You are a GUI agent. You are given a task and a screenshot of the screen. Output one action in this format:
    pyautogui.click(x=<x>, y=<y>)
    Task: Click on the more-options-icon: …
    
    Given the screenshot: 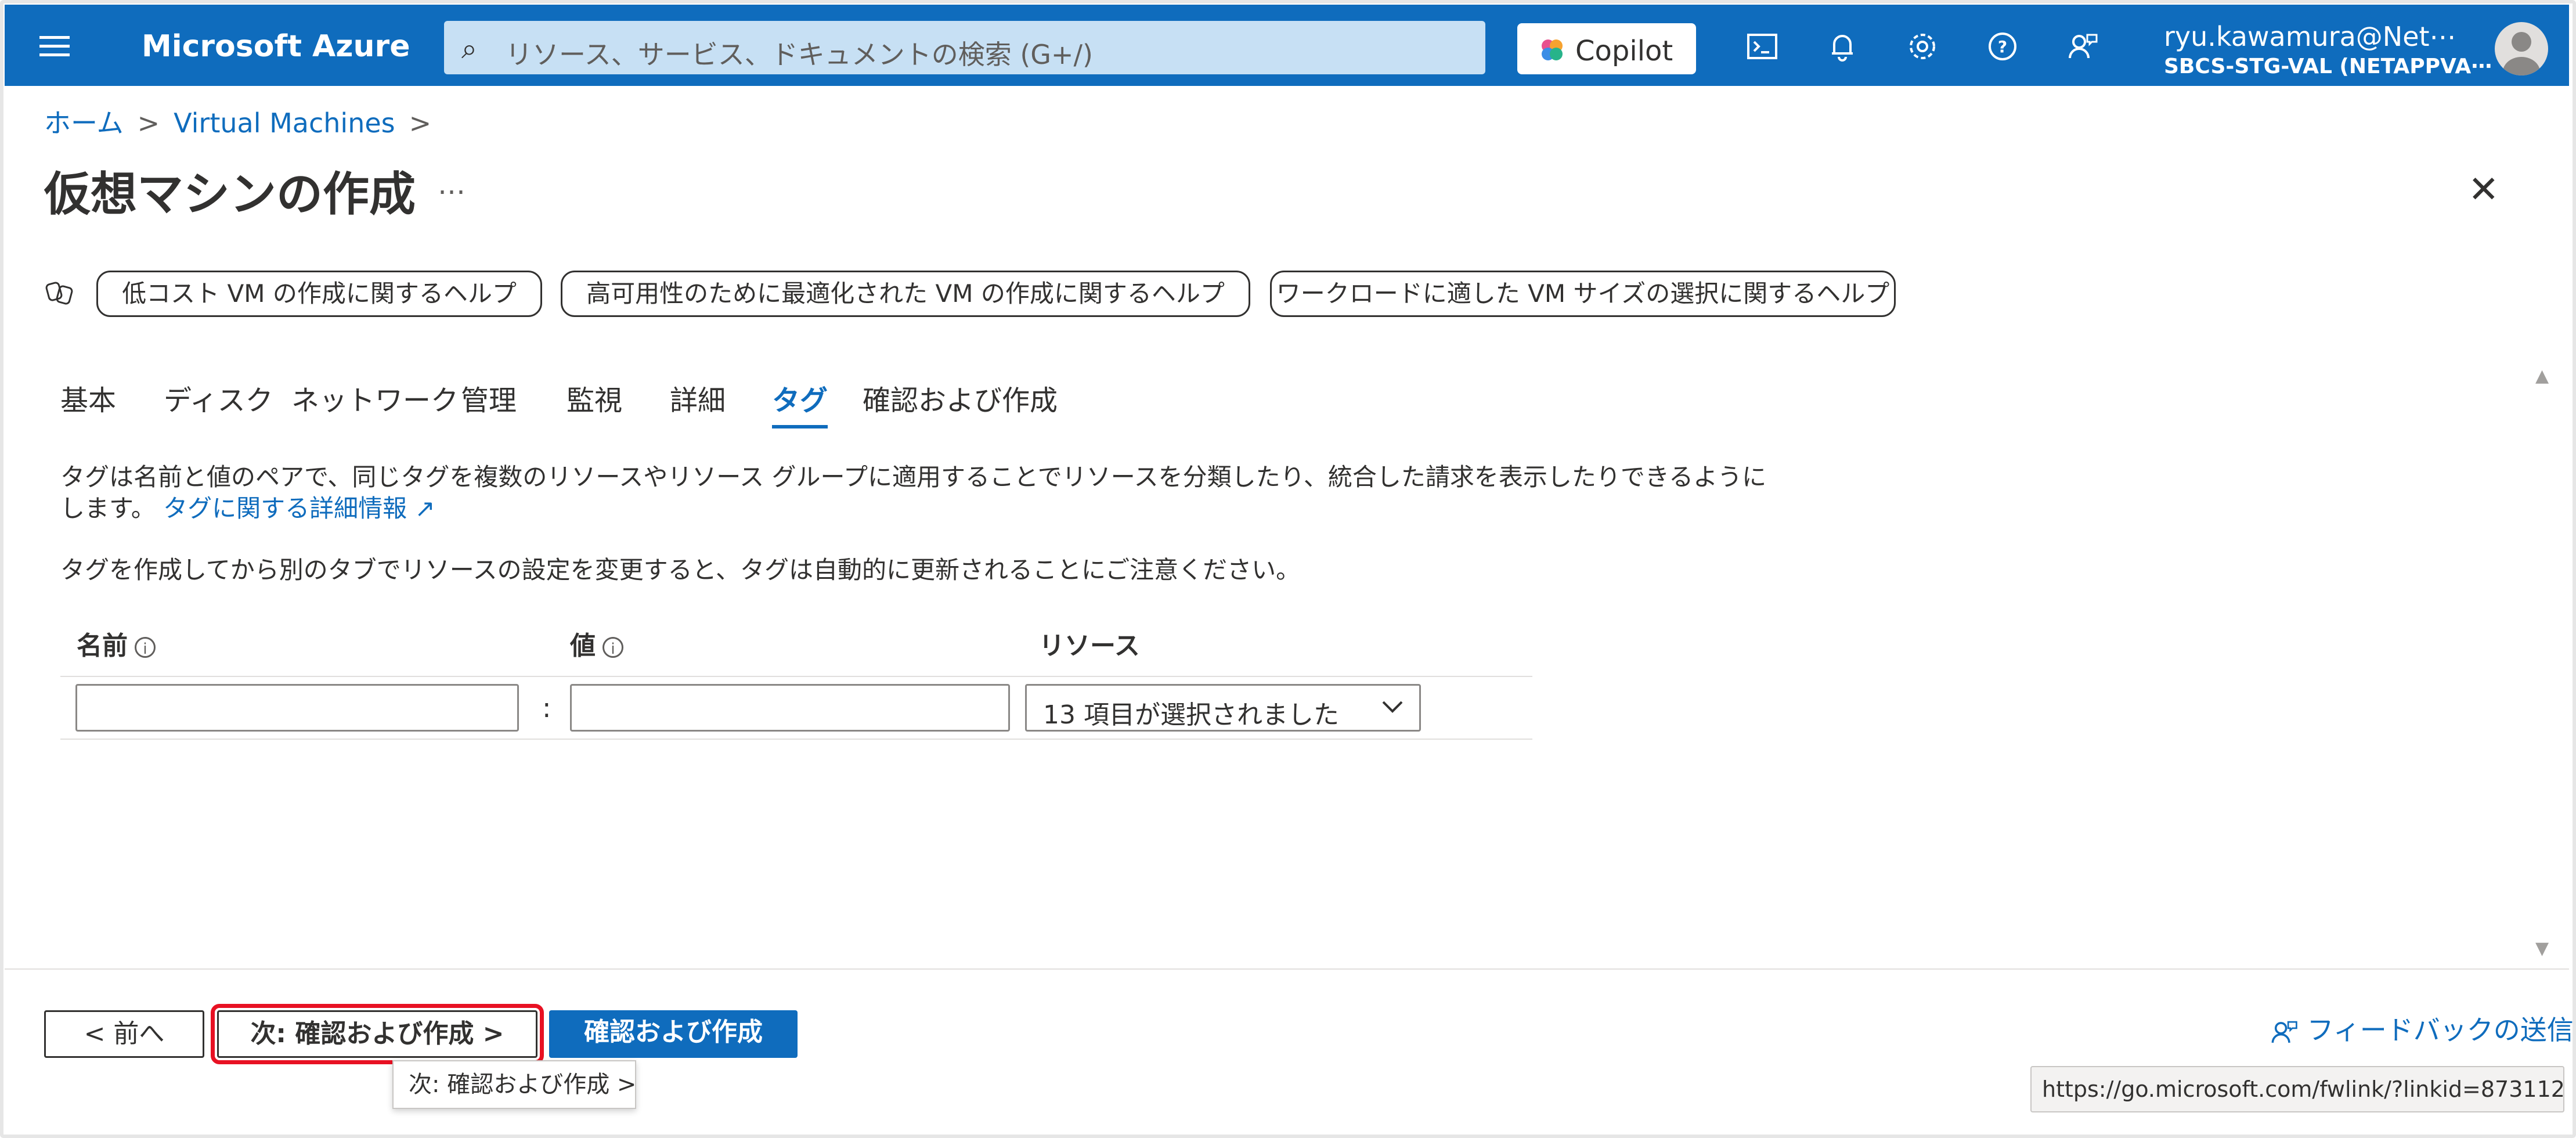 What is the action you would take?
    pyautogui.click(x=452, y=184)
    